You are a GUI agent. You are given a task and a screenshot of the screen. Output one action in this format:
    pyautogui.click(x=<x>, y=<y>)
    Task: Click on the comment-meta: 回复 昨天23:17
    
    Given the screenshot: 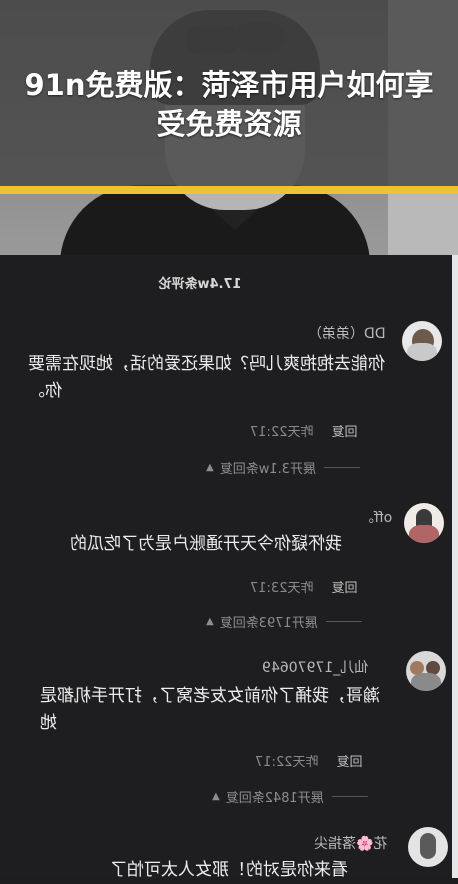 What is the action you would take?
    pyautogui.click(x=303, y=586)
    